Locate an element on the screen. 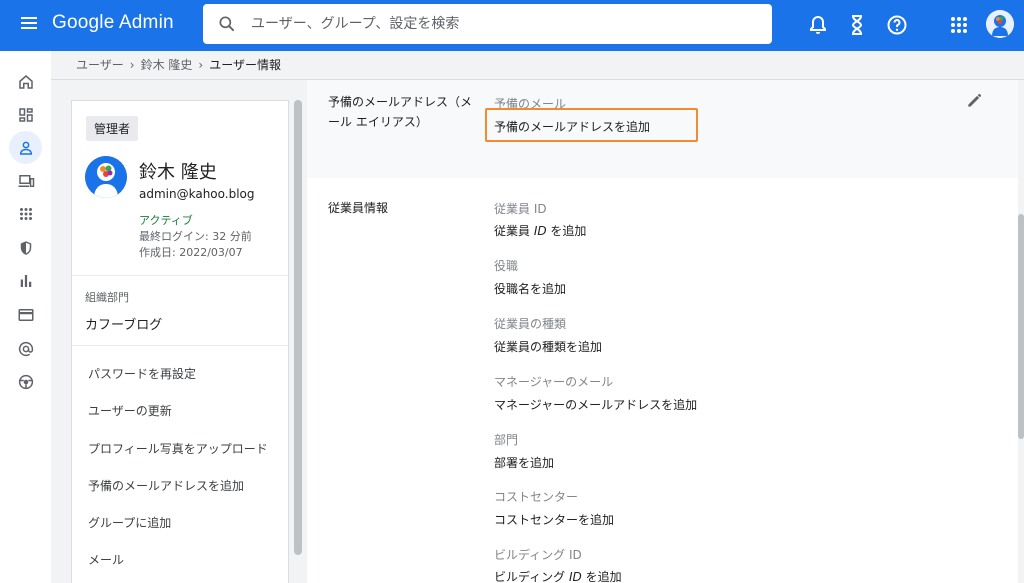 This screenshot has height=583, width=1024. security-icon is located at coordinates (25, 247).